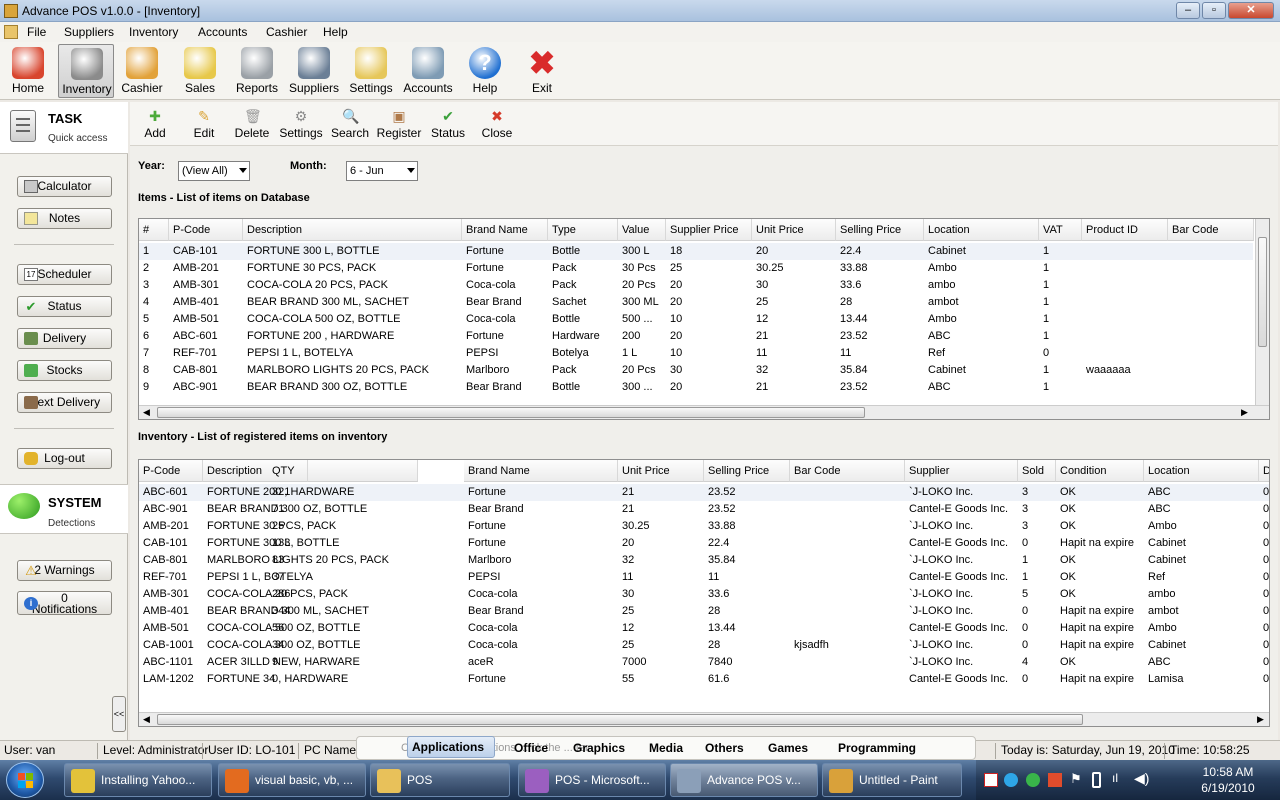 This screenshot has height=800, width=1280. I want to click on warnings-button: ⚠ 2 Warnings, so click(64, 570).